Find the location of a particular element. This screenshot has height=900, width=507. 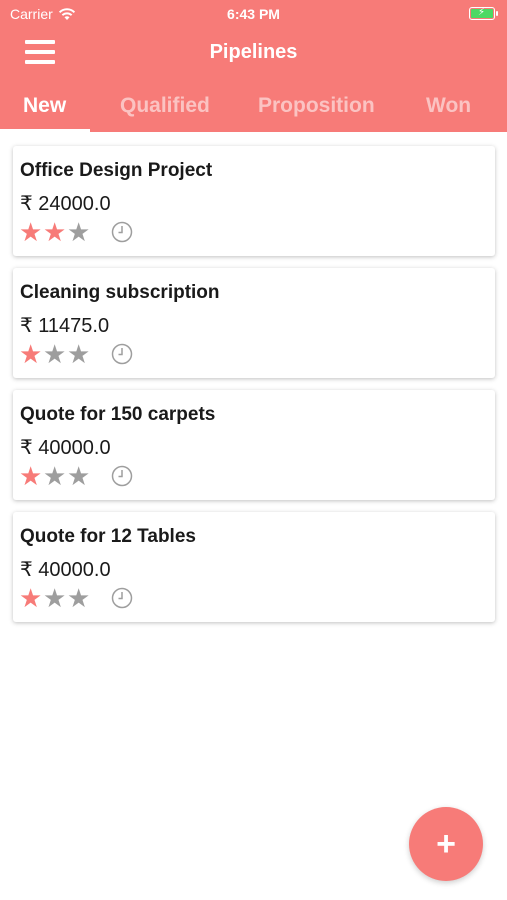

add-opportunity-button: + is located at coordinates (446, 844).